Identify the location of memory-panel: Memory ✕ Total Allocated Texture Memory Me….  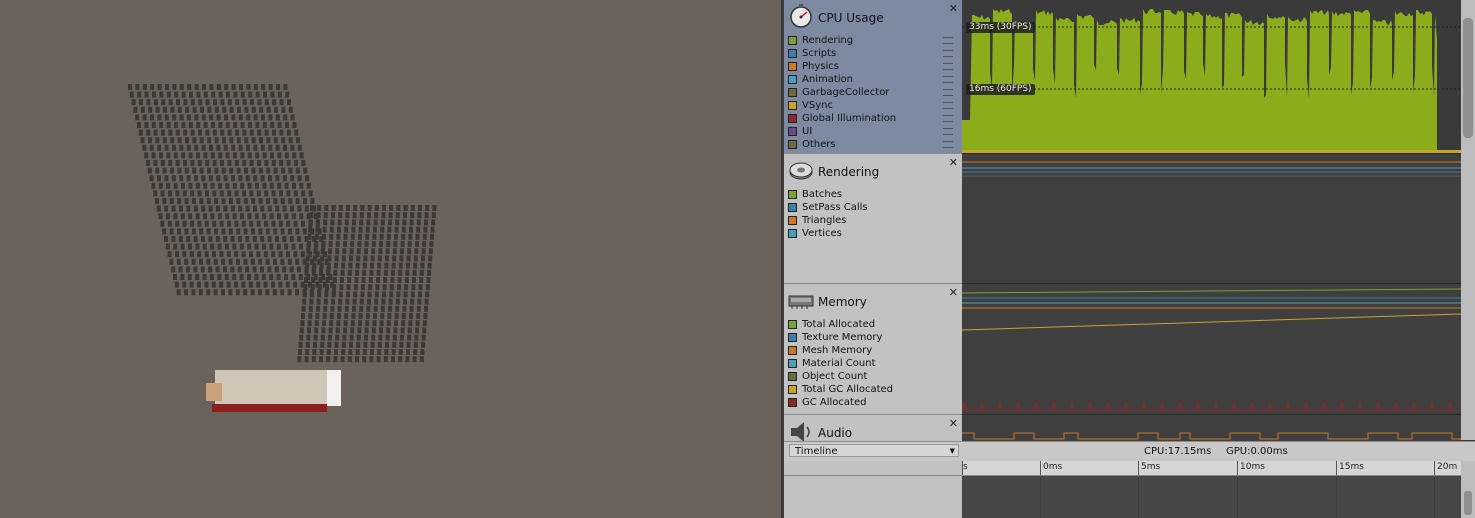
(873, 349).